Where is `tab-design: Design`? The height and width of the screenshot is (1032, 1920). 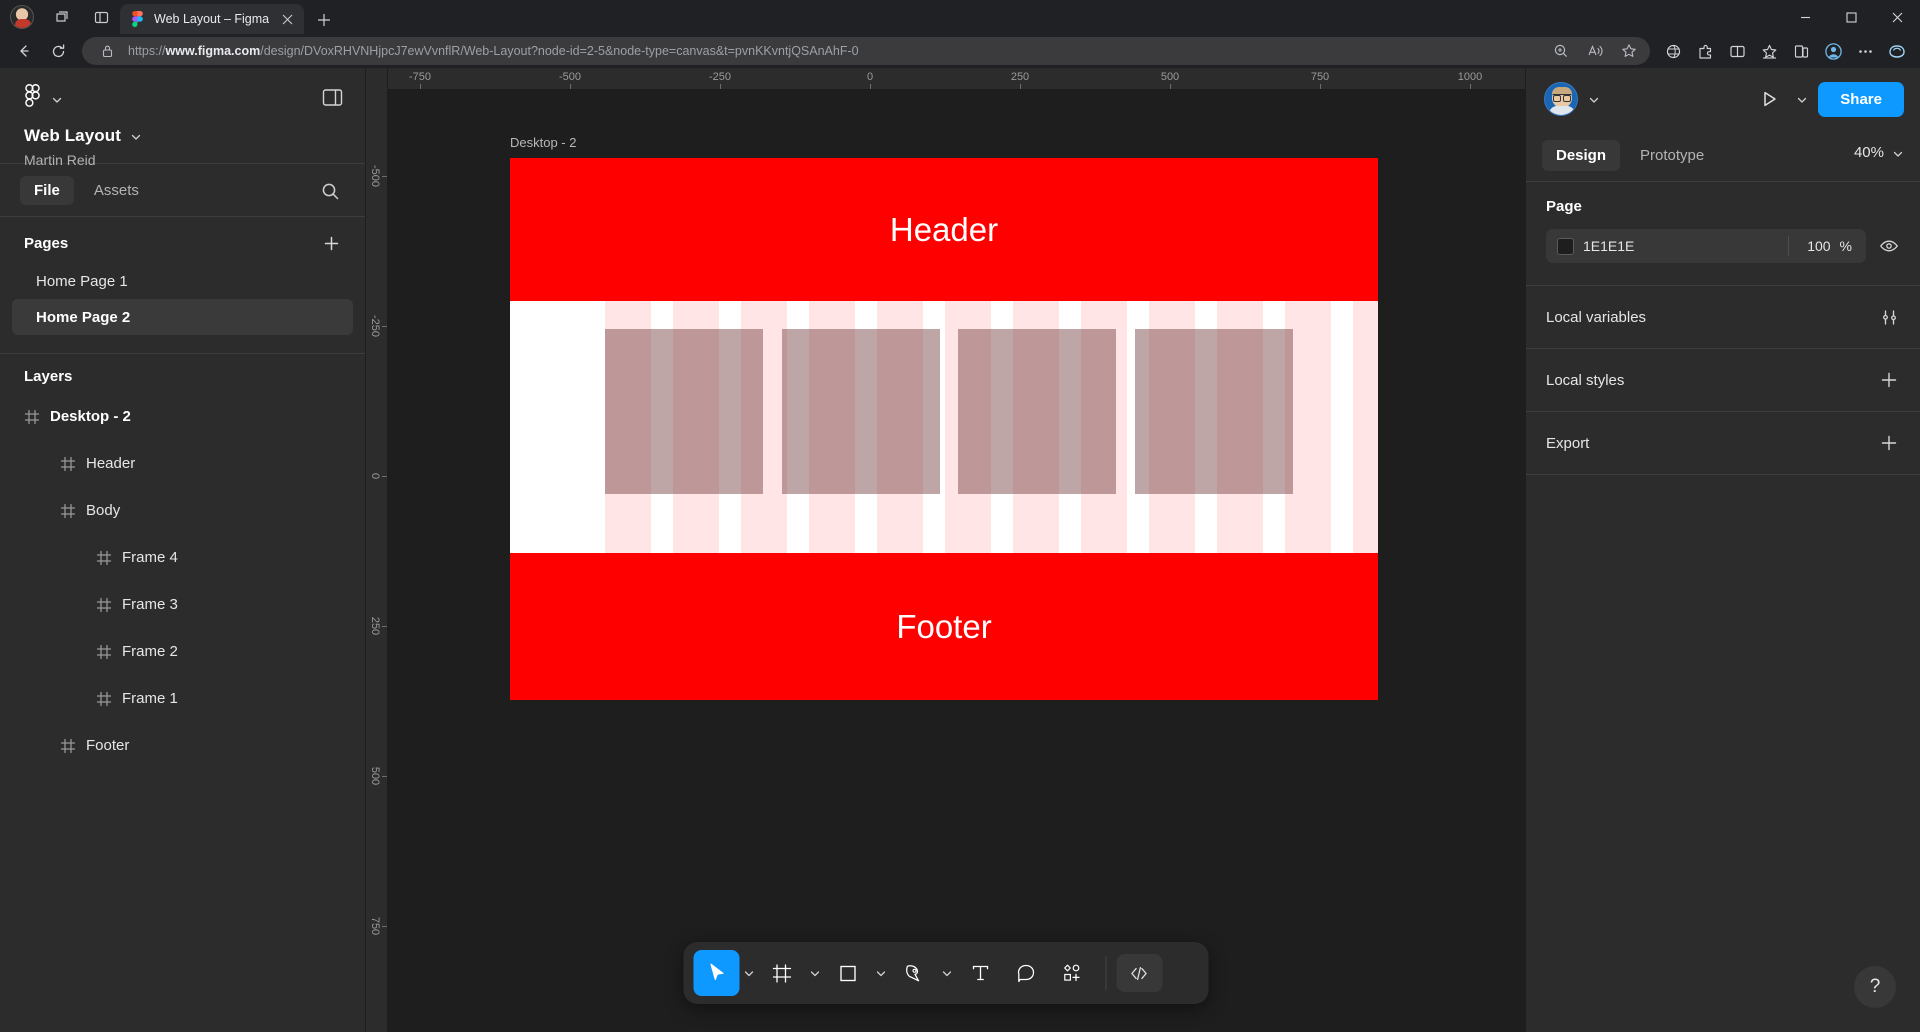 tab-design: Design is located at coordinates (1581, 155).